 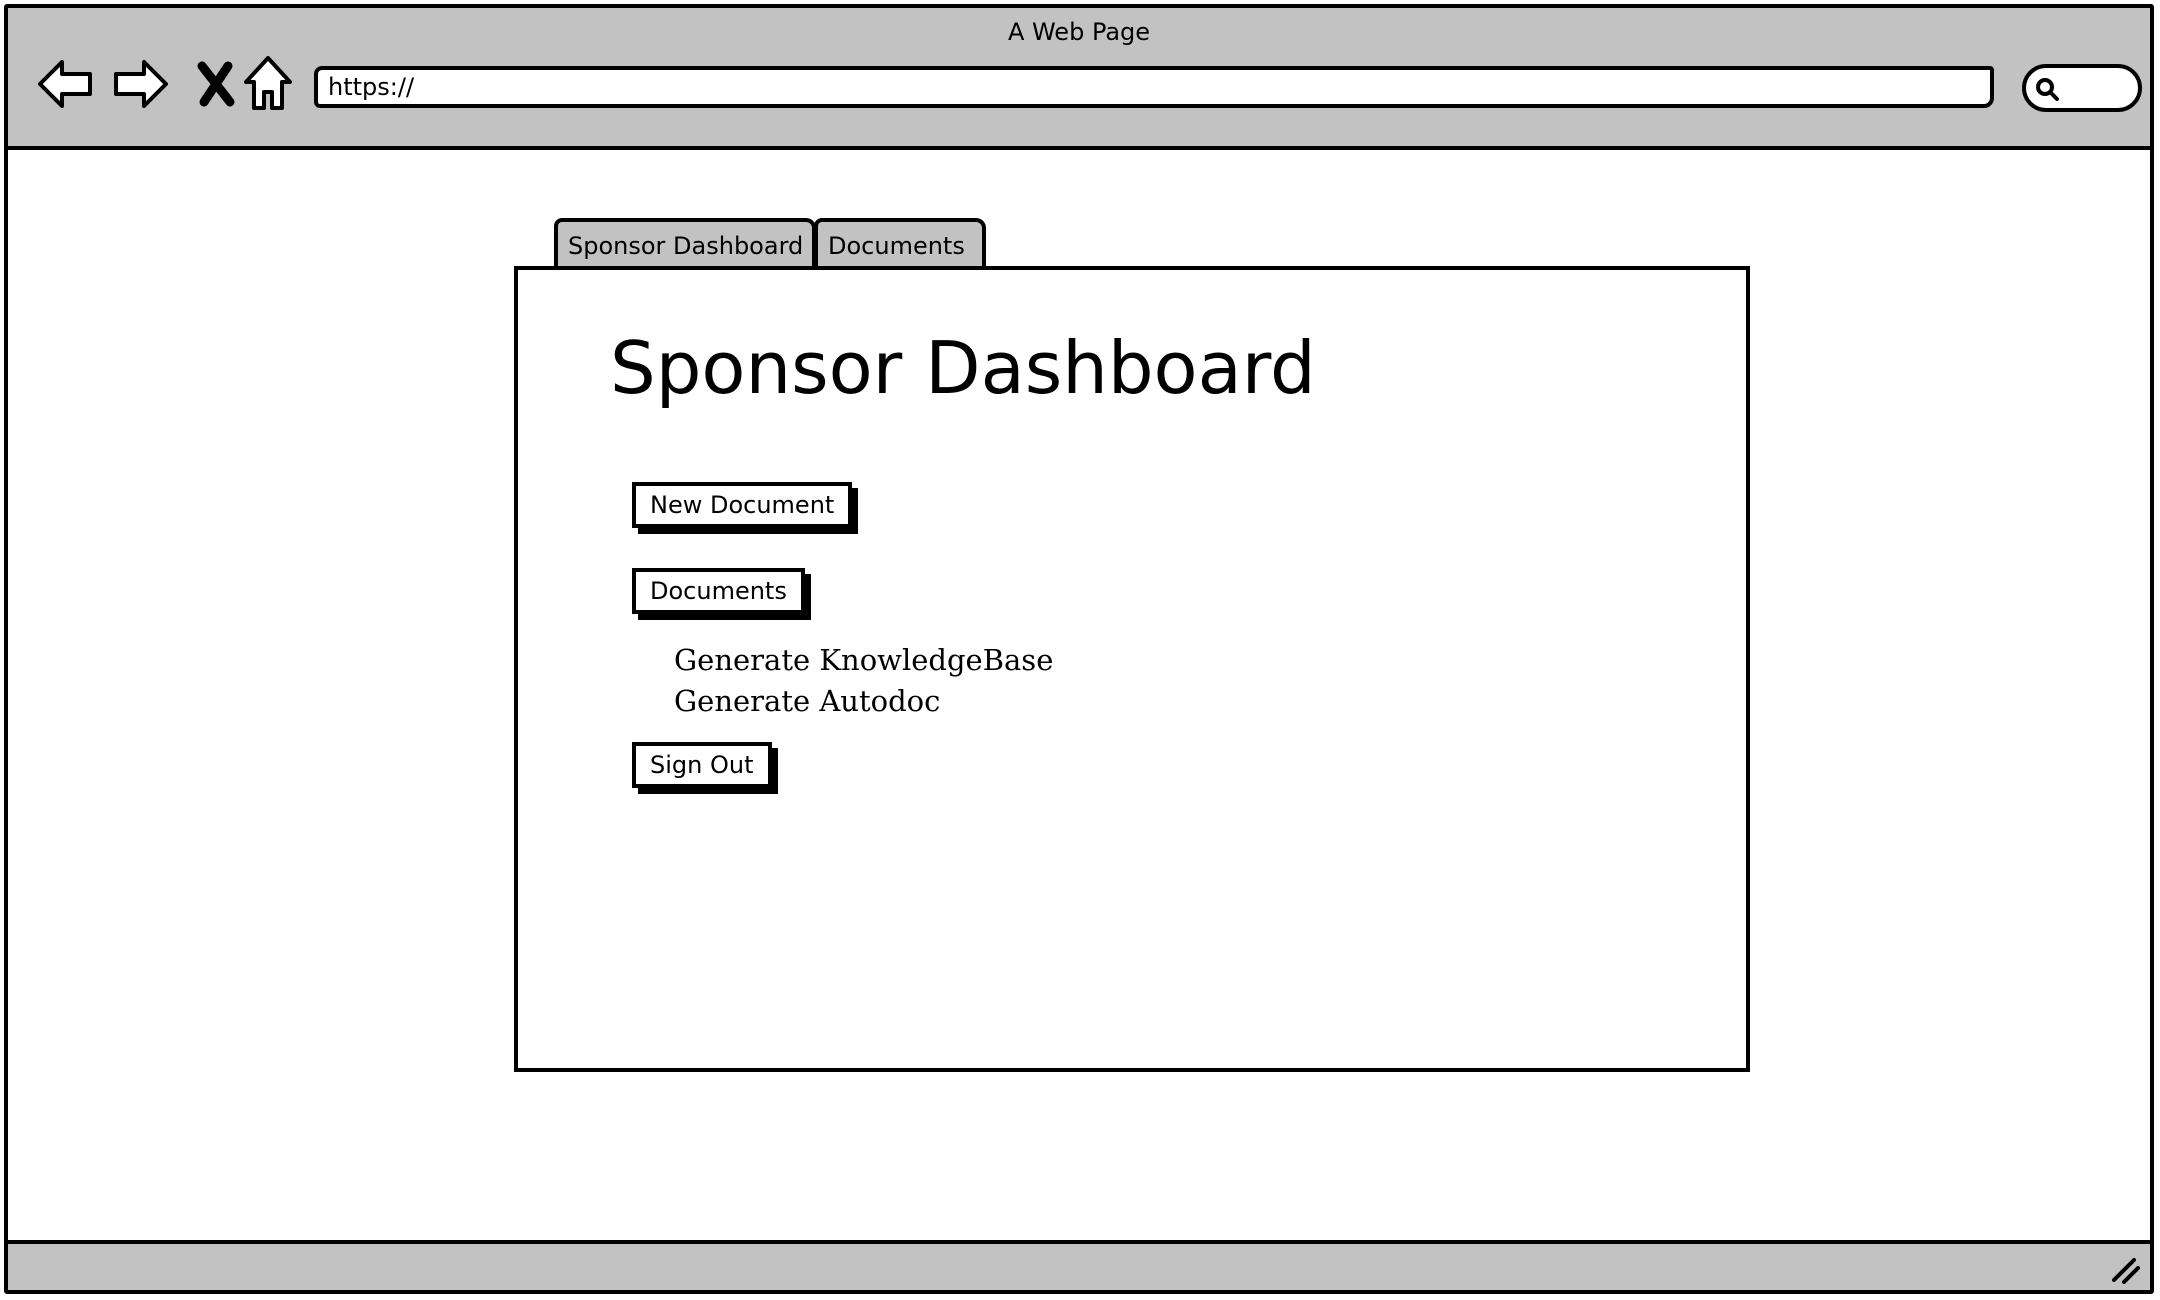 I want to click on generate-knowledgebase-link: Generate KnowledgeBase, so click(x=863, y=660).